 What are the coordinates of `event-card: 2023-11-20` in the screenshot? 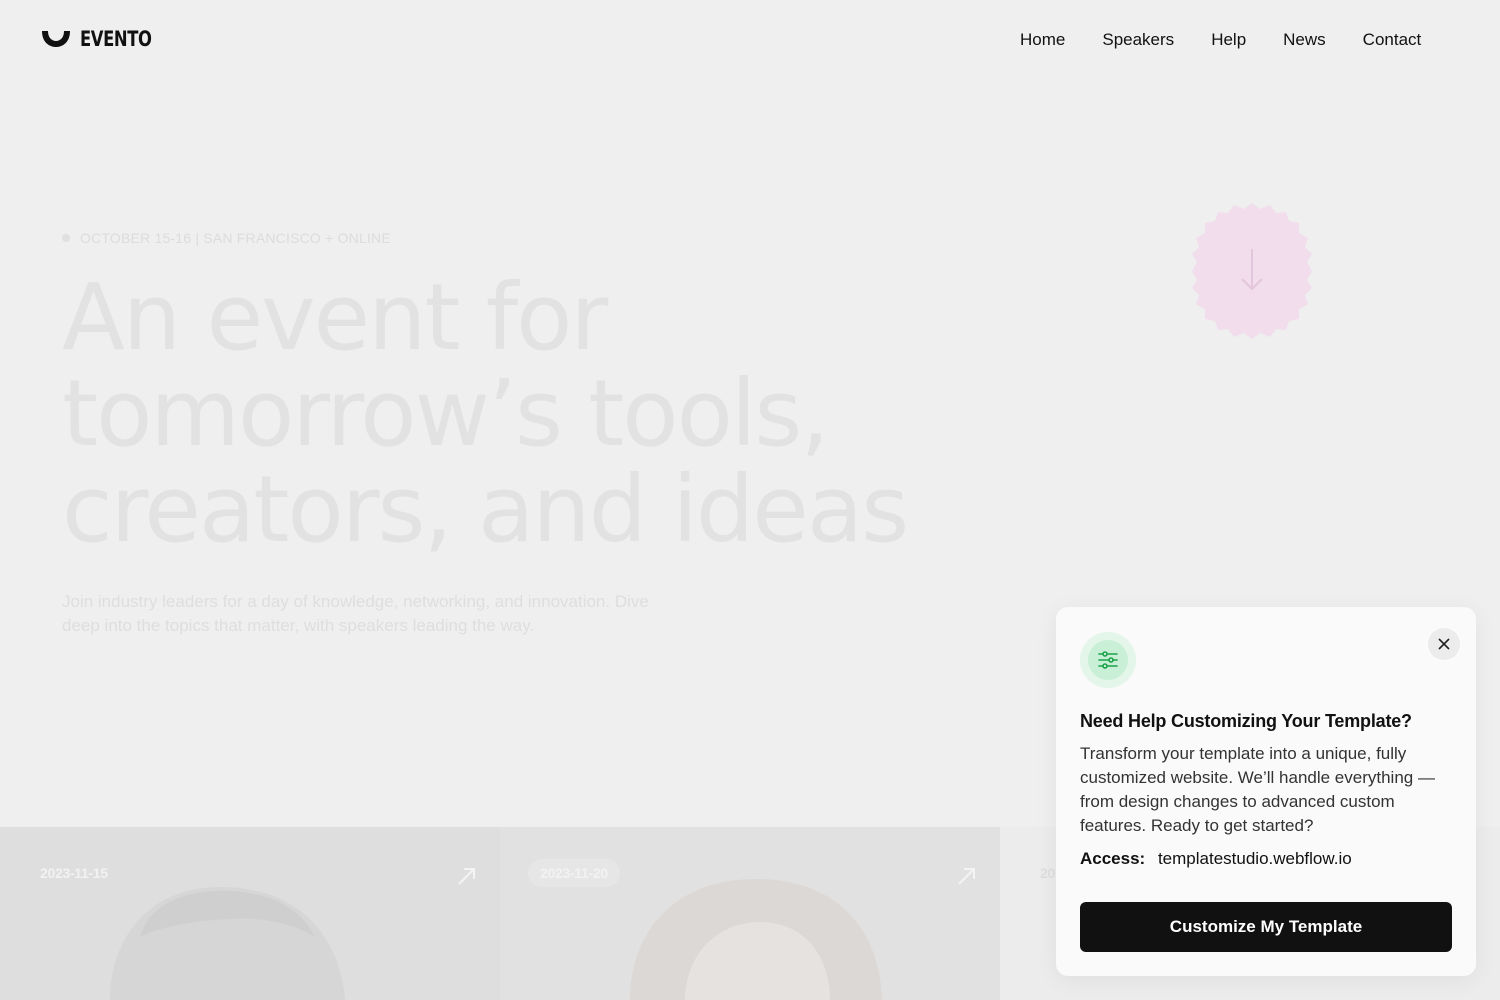 It's located at (750, 913).